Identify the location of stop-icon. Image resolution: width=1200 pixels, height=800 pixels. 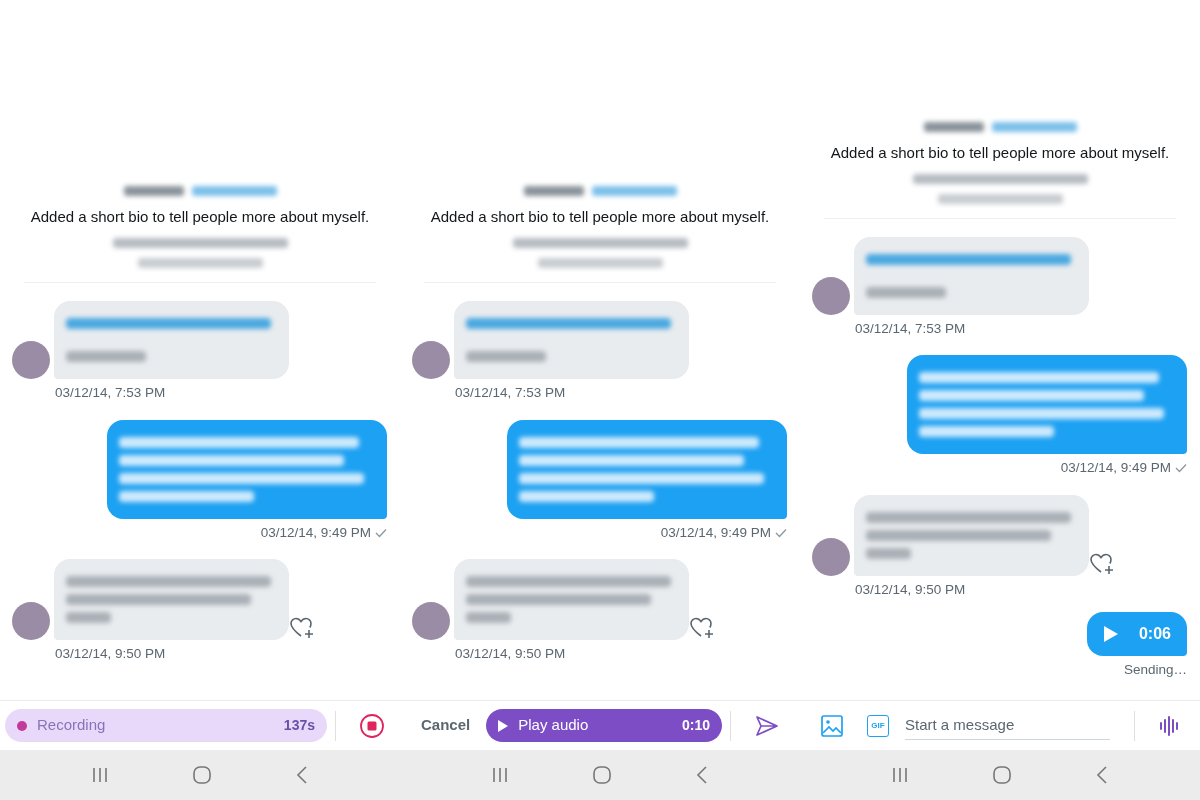
(372, 725).